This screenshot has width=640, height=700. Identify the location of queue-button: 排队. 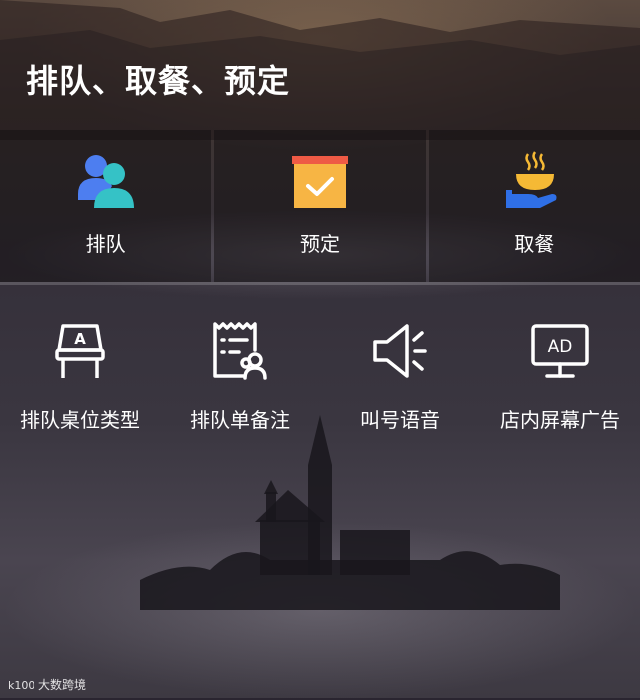
(106, 206).